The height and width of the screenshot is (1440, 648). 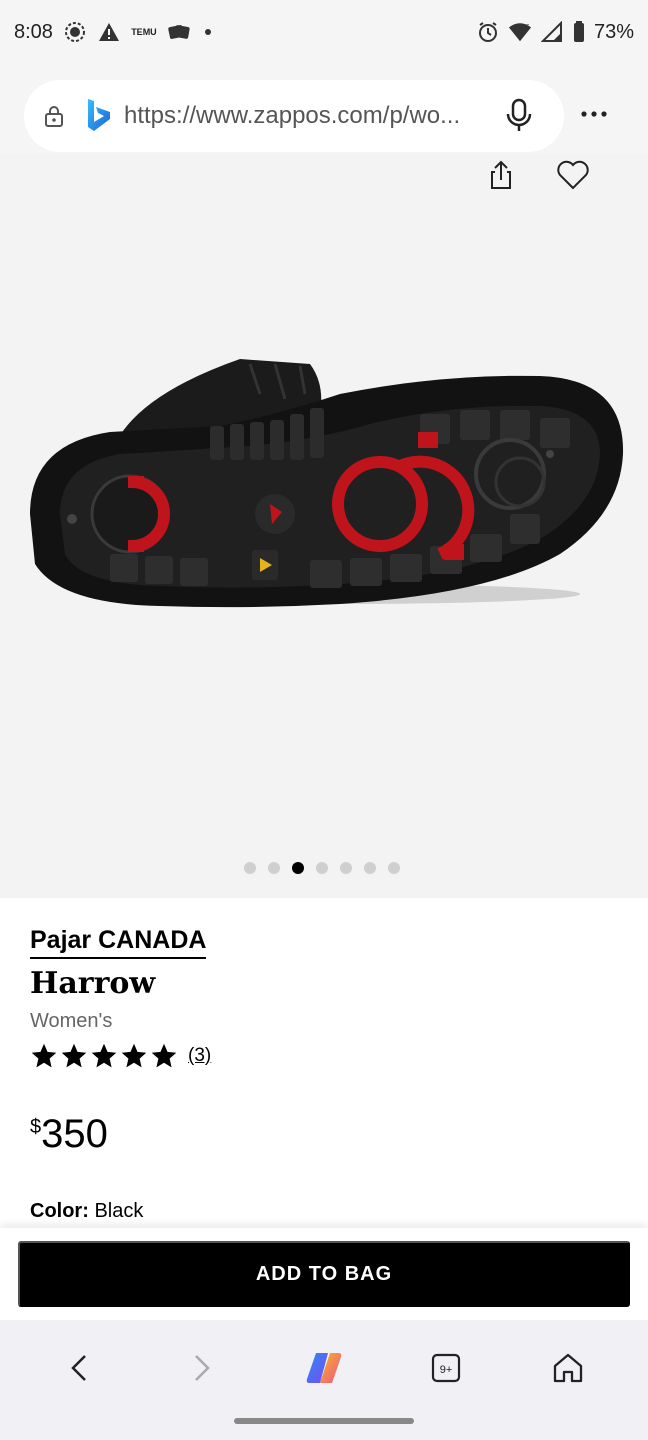 What do you see at coordinates (59, 1211) in the screenshot?
I see `color-label: Color:` at bounding box center [59, 1211].